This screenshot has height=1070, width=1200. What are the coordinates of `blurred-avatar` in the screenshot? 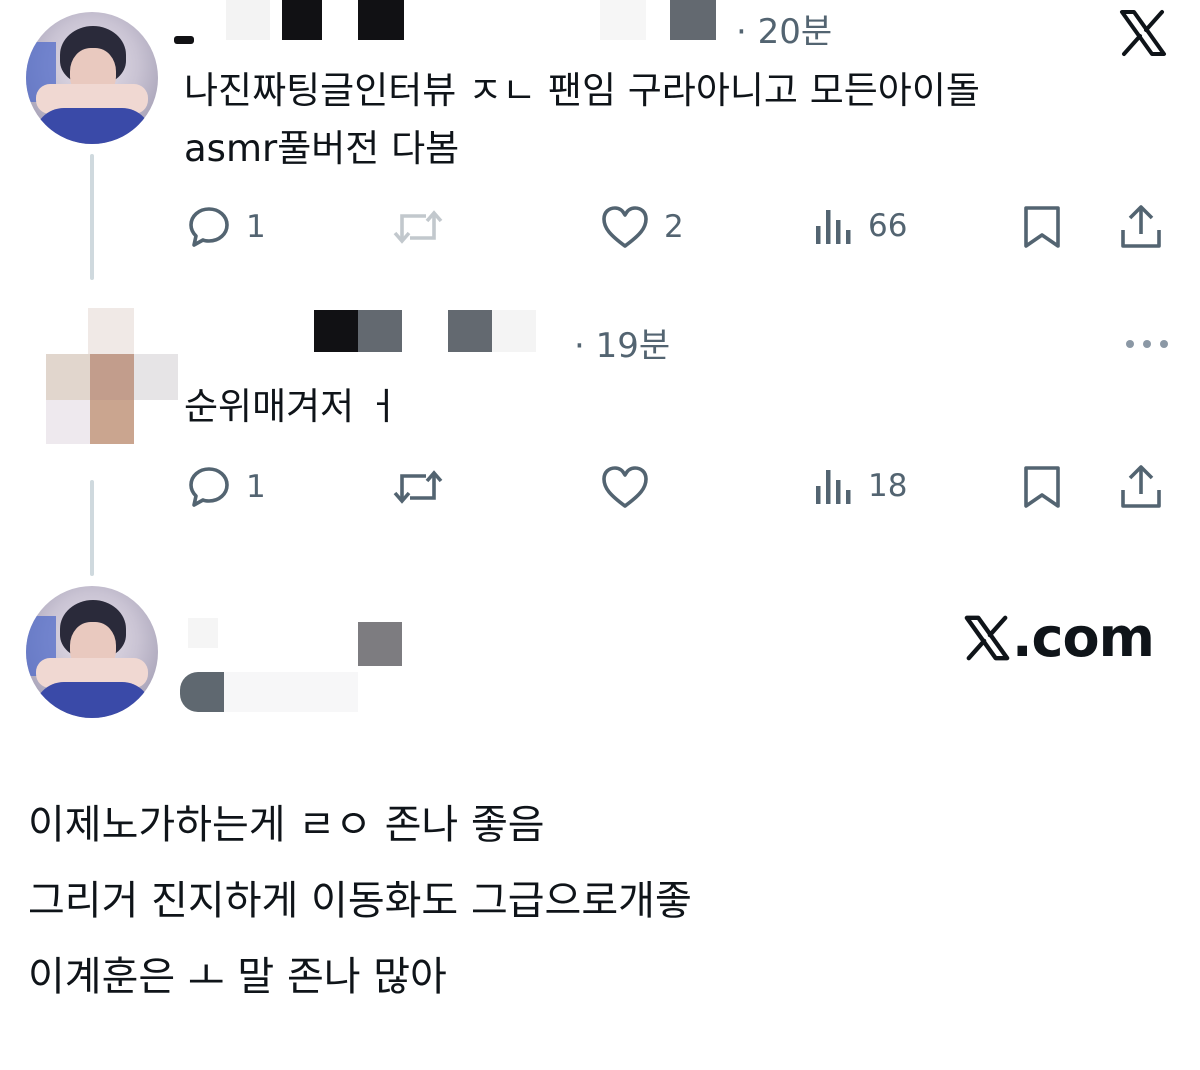 It's located at (112, 375).